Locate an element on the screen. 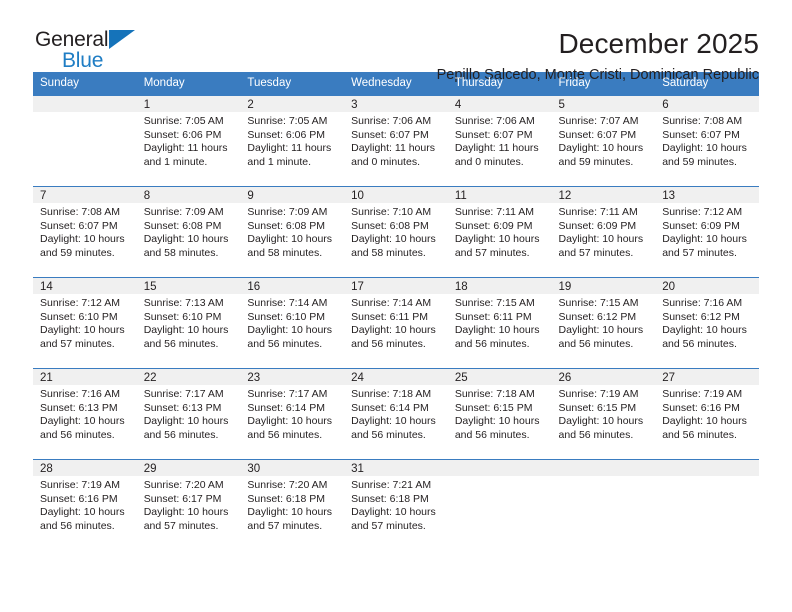 This screenshot has width=792, height=612. day-sunset-text: Sunset: 6:10 PM is located at coordinates (286, 316).